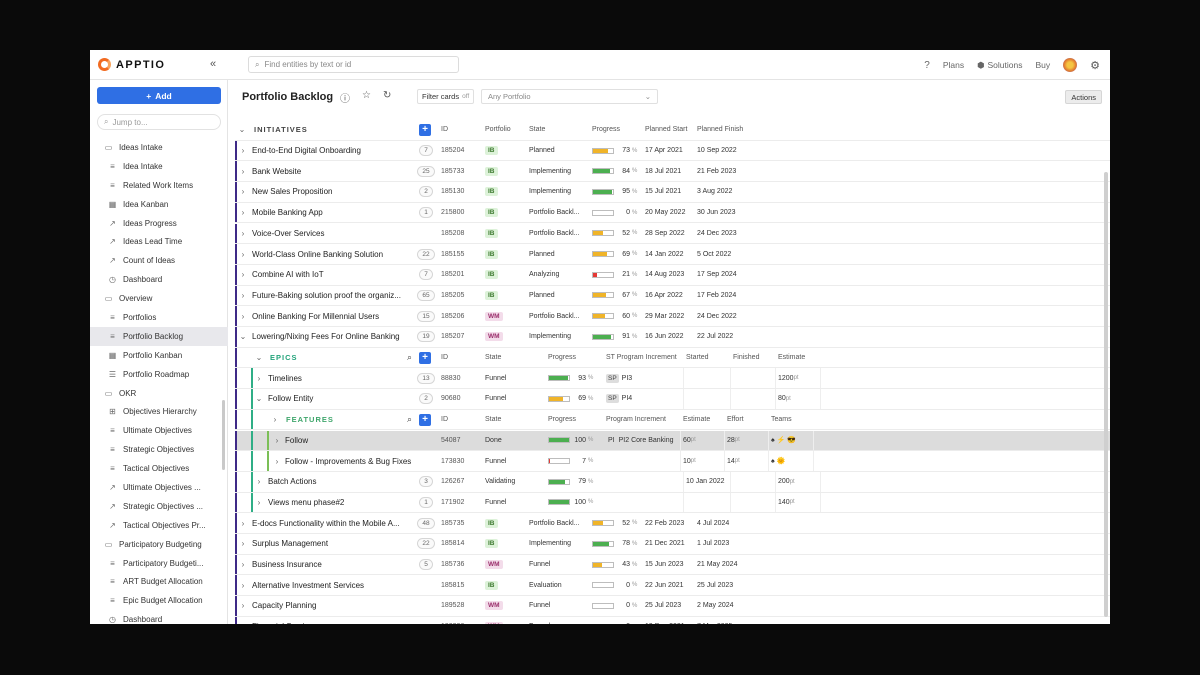 The width and height of the screenshot is (1200, 675). I want to click on sidebar-item: ↗ Ideas Progress, so click(159, 223).